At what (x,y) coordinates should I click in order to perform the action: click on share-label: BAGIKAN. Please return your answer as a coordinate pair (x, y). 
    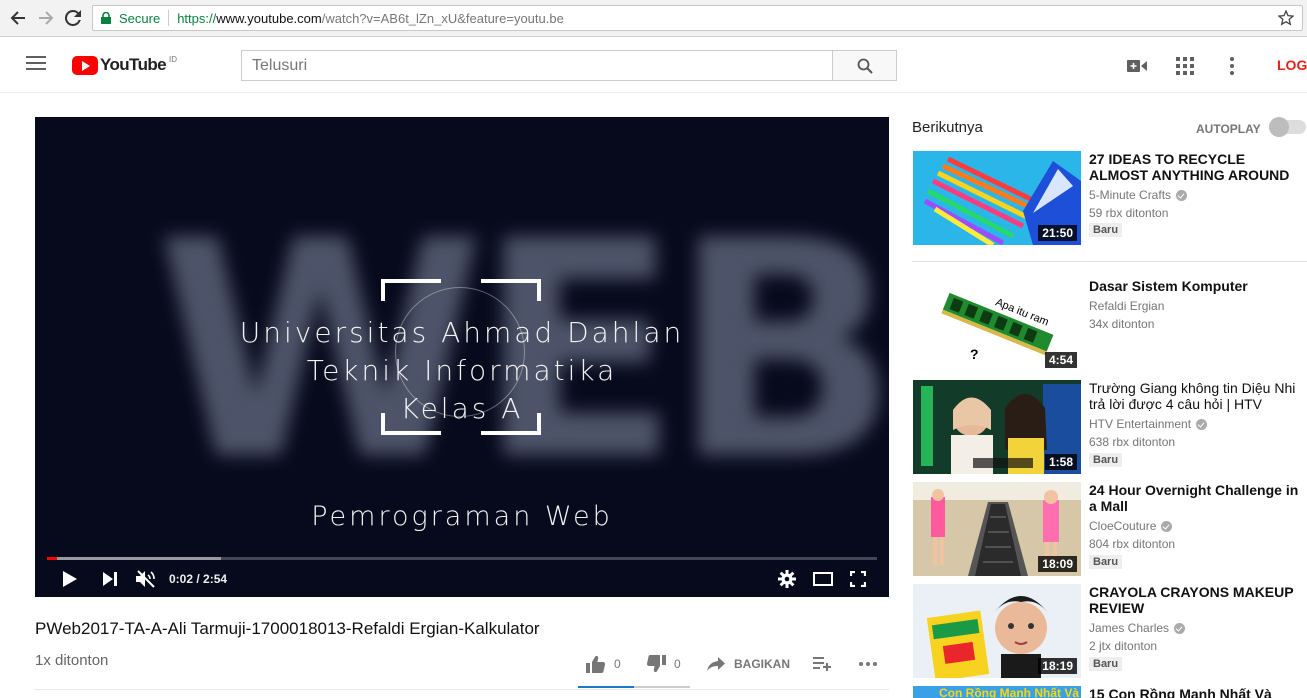
    Looking at the image, I should click on (762, 664).